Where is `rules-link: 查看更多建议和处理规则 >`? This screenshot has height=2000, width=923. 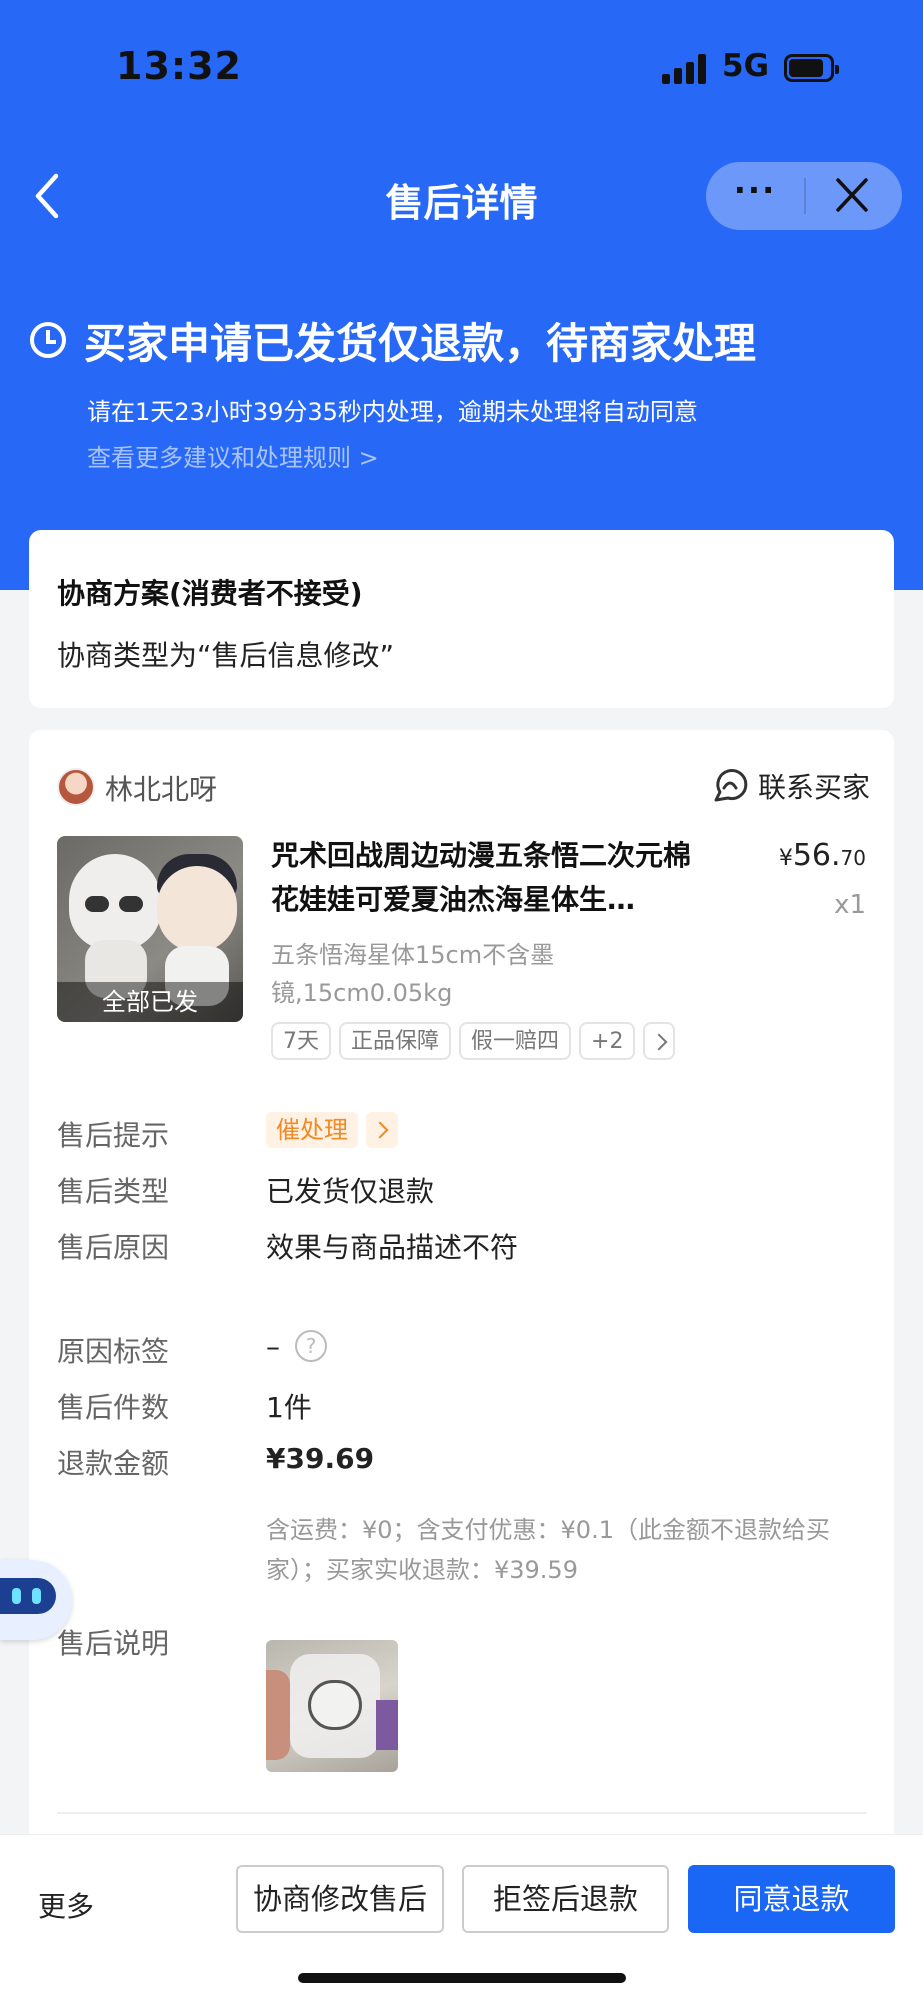 rules-link: 查看更多建议和处理规则 > is located at coordinates (233, 455).